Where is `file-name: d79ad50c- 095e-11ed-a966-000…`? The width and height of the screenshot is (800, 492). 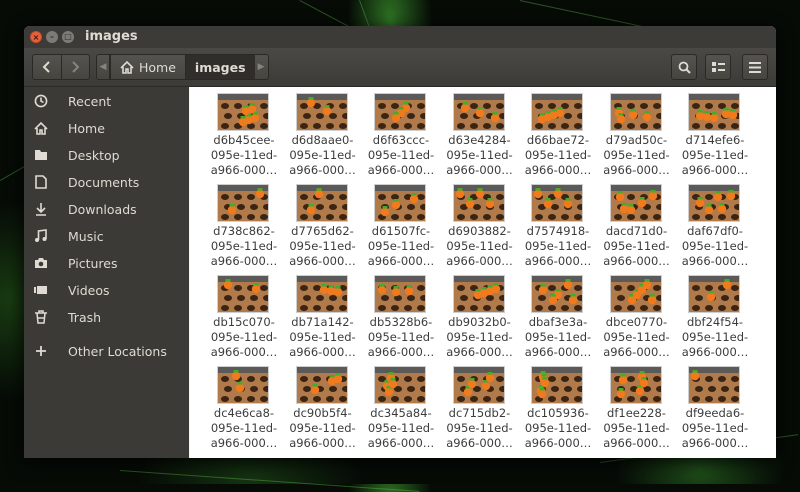 file-name: d79ad50c- 095e-11ed-a966-000… is located at coordinates (637, 155).